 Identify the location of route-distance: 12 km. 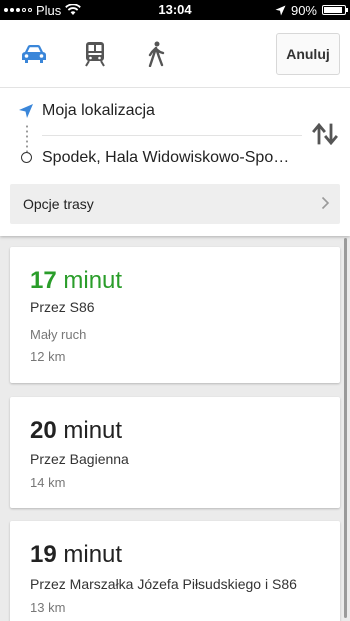
(48, 356).